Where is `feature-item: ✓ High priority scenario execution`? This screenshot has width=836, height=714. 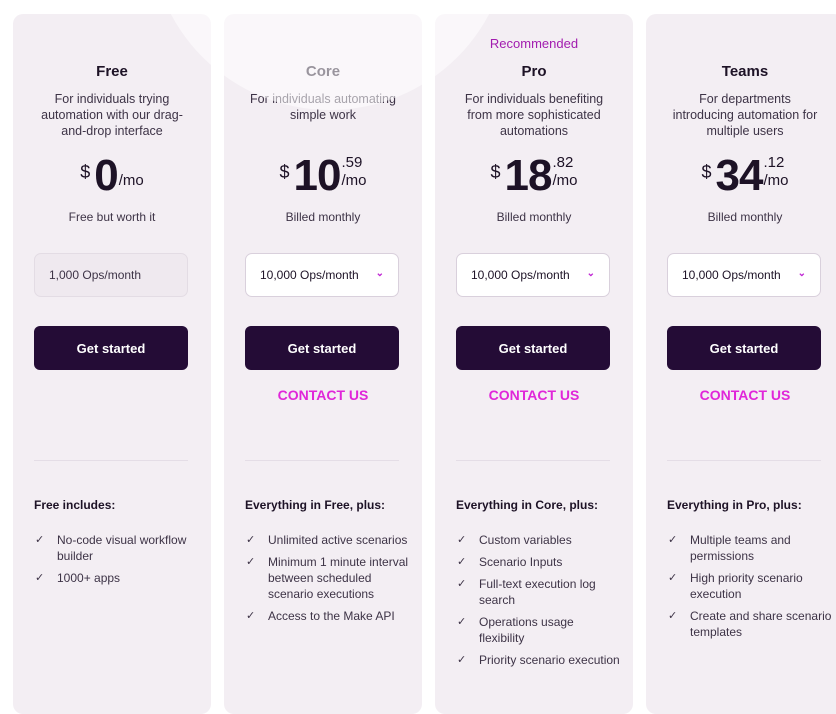 feature-item: ✓ High priority scenario execution is located at coordinates (749, 586).